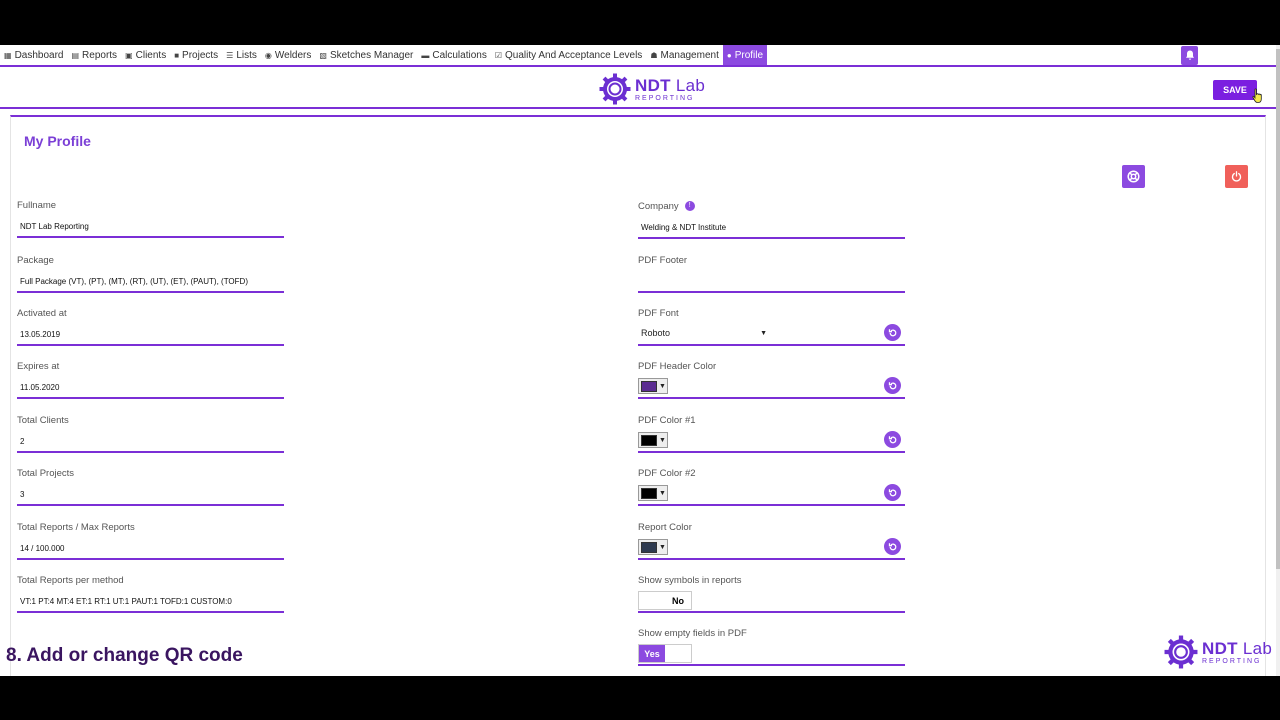 This screenshot has height=720, width=1280. Describe the element at coordinates (1278, 309) in the screenshot. I see `scrollbar-thumb` at that location.